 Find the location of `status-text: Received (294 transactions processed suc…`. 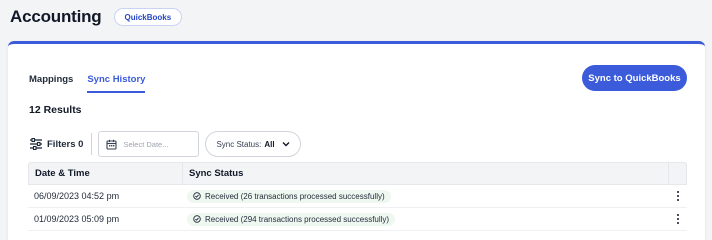

status-text: Received (294 transactions processed suc… is located at coordinates (297, 219).